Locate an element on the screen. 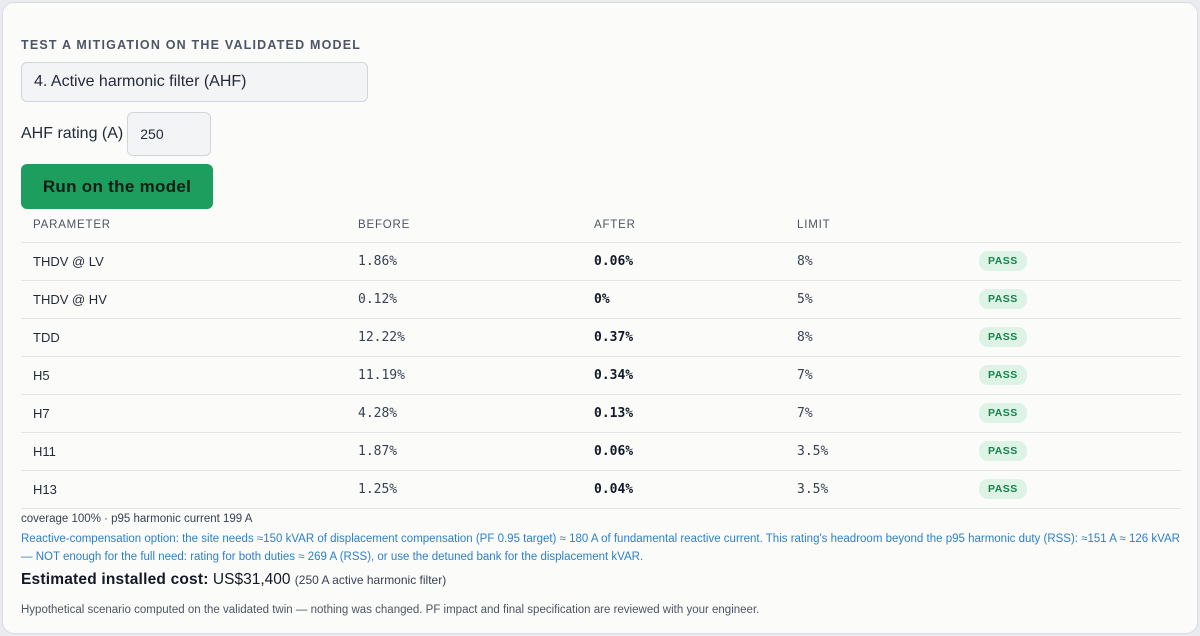 This screenshot has width=1200, height=636. table-row: H13 1.25% 0.04% 3.5% PASS is located at coordinates (601, 489).